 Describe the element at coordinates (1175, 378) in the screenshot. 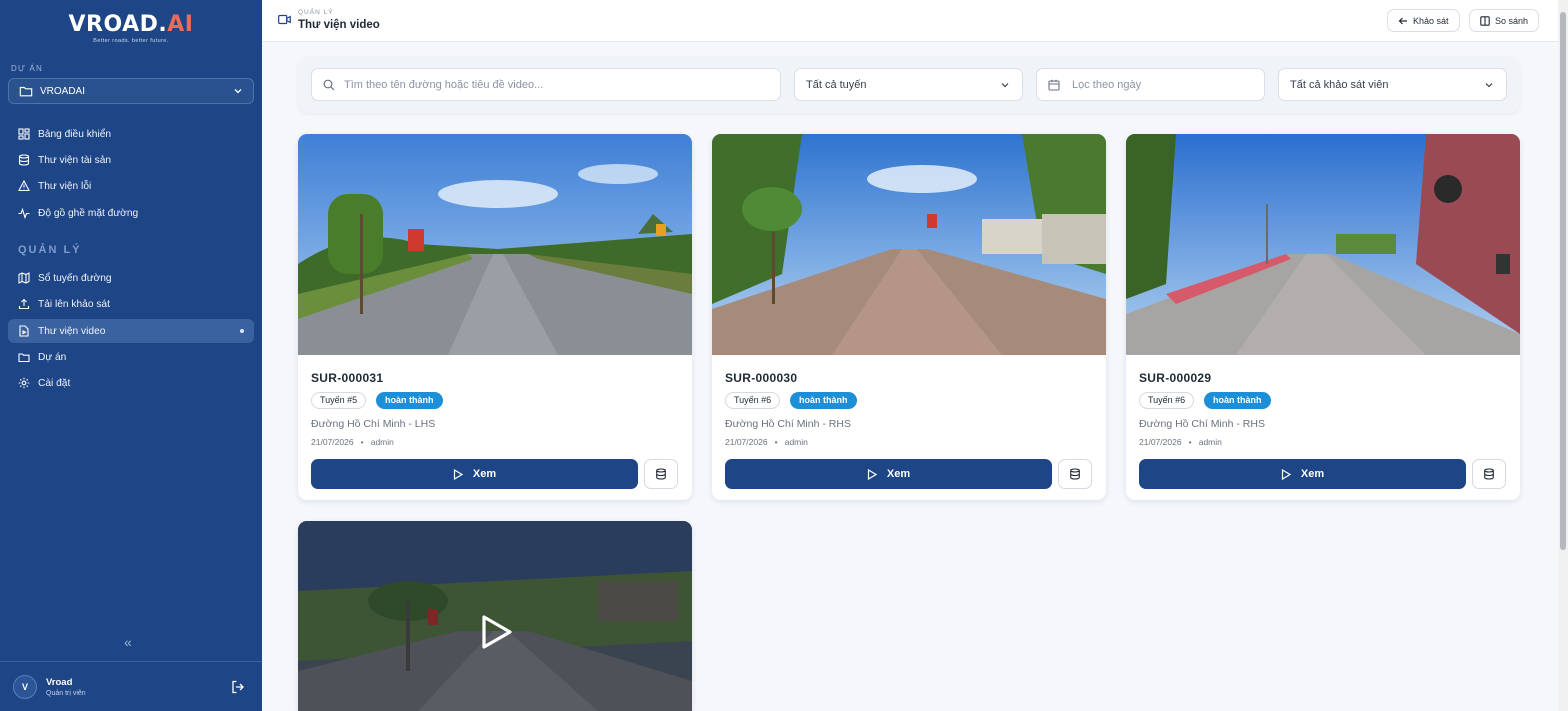

I see `survey-id: SUR-000029` at that location.